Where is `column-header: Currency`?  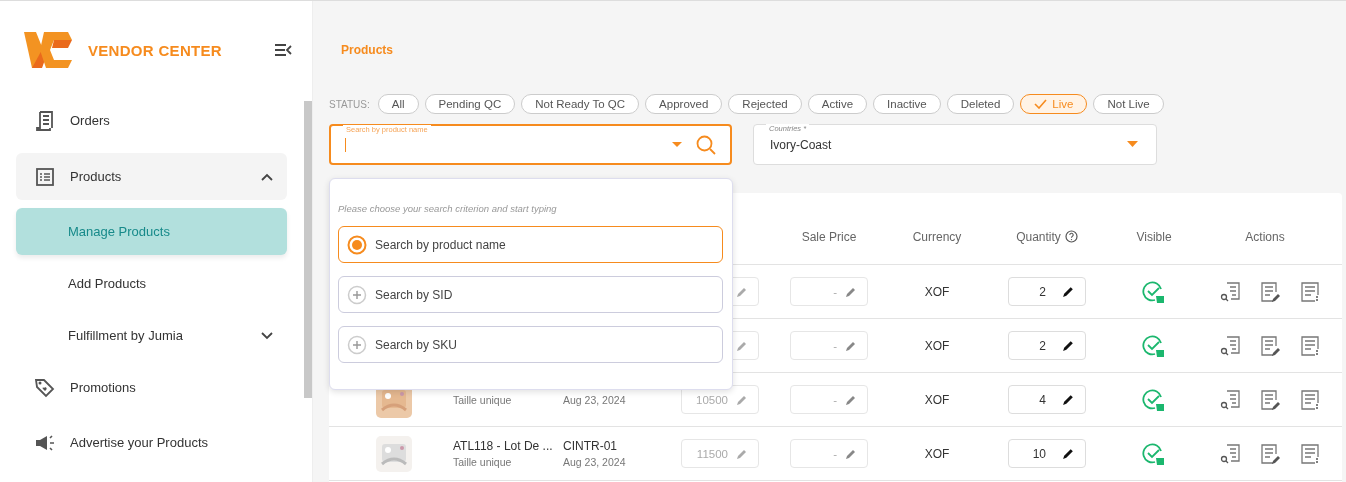 column-header: Currency is located at coordinates (937, 236).